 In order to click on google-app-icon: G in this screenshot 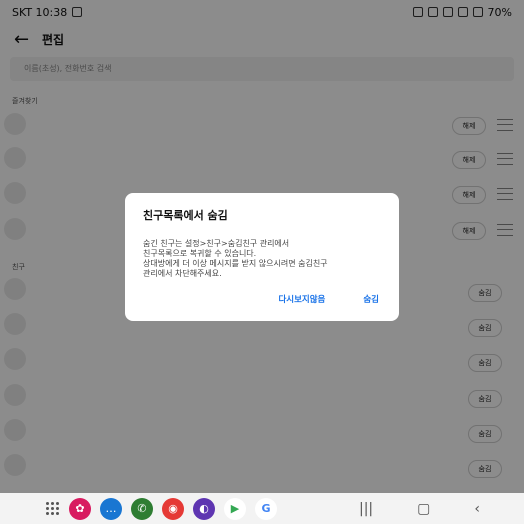, I will do `click(266, 508)`.